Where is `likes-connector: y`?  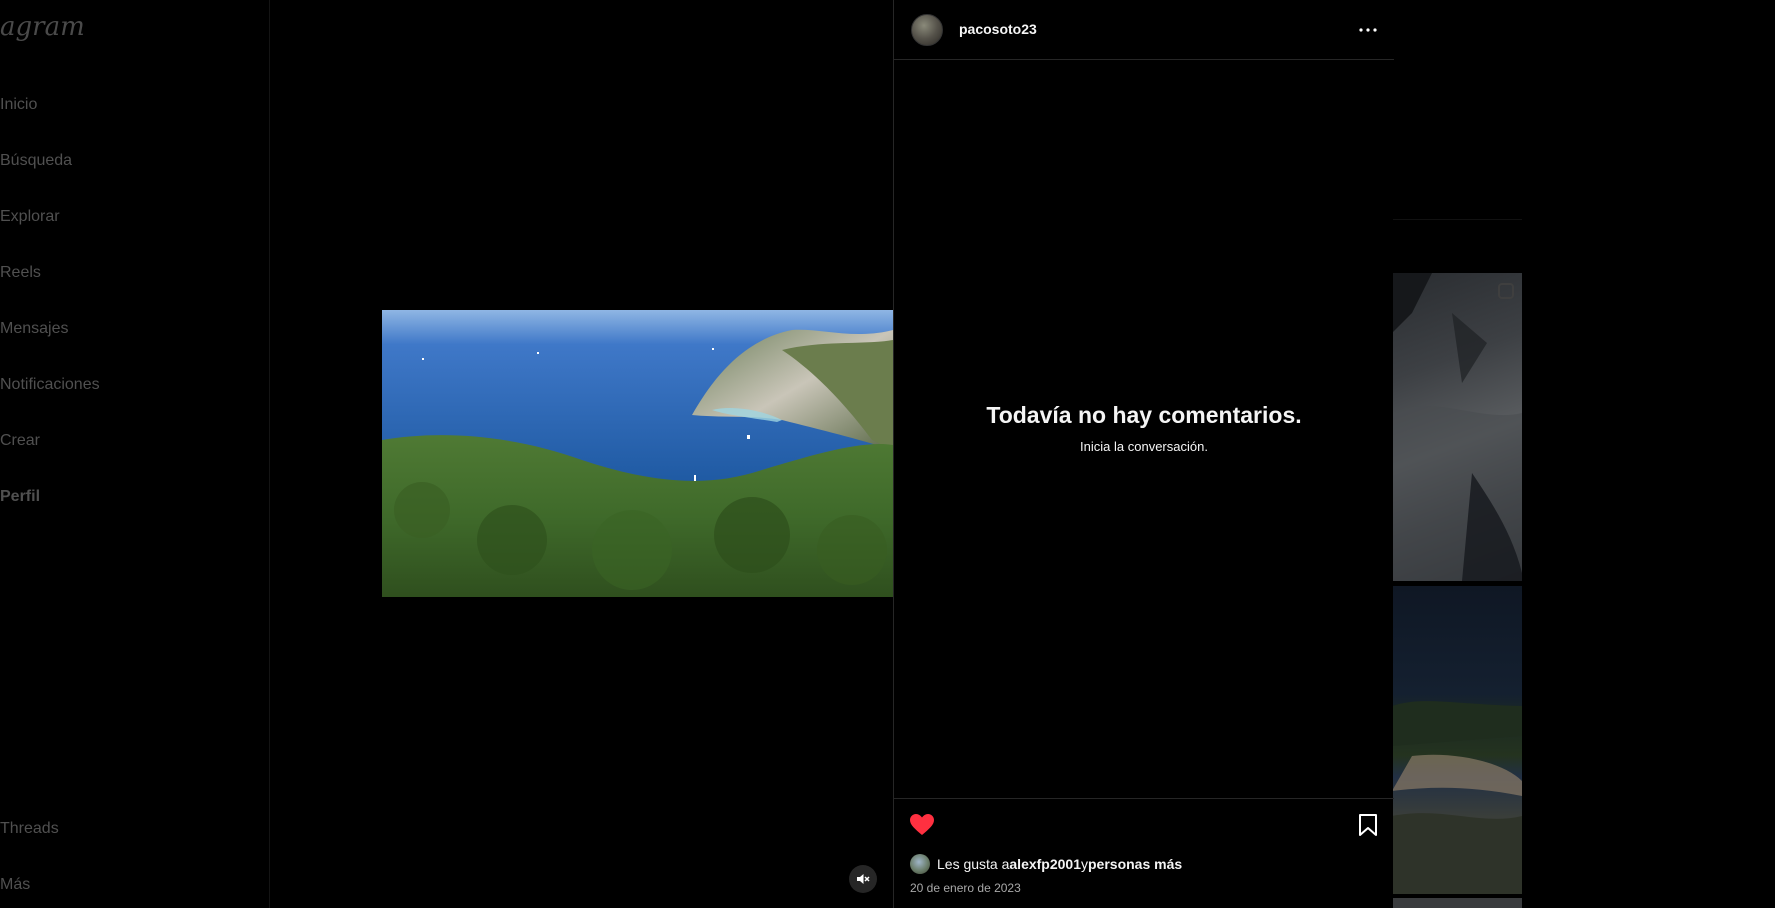
likes-connector: y is located at coordinates (1084, 864).